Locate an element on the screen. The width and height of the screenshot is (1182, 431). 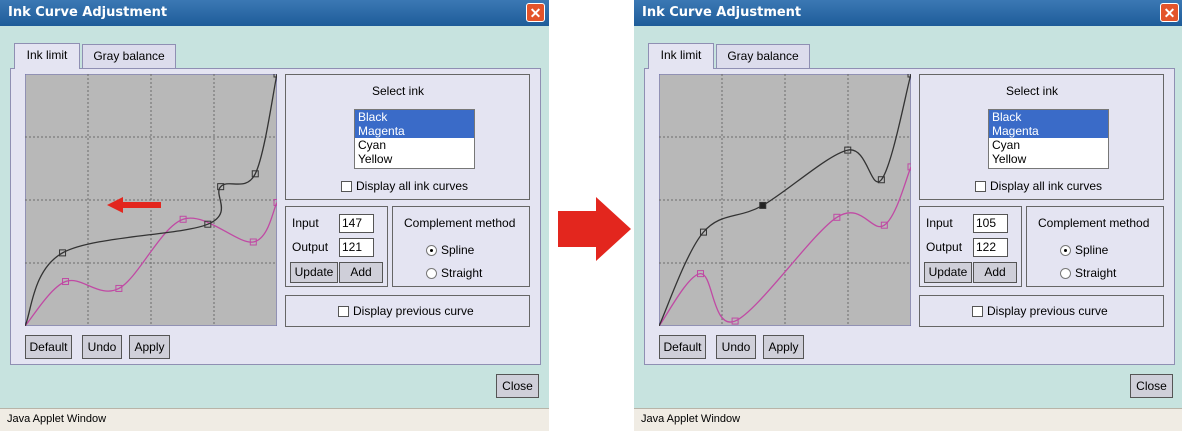
input-field: 147 is located at coordinates (356, 223).